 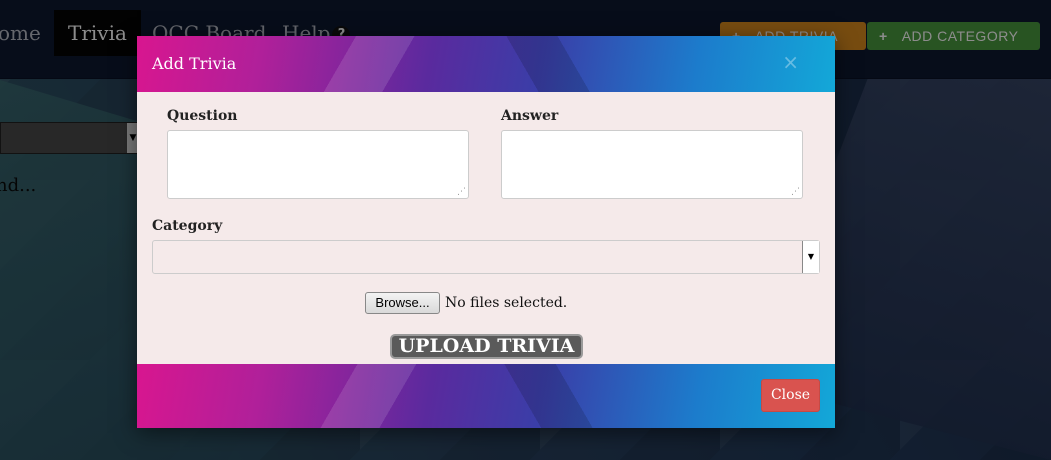 I want to click on file-status-text: No files selected., so click(x=506, y=303).